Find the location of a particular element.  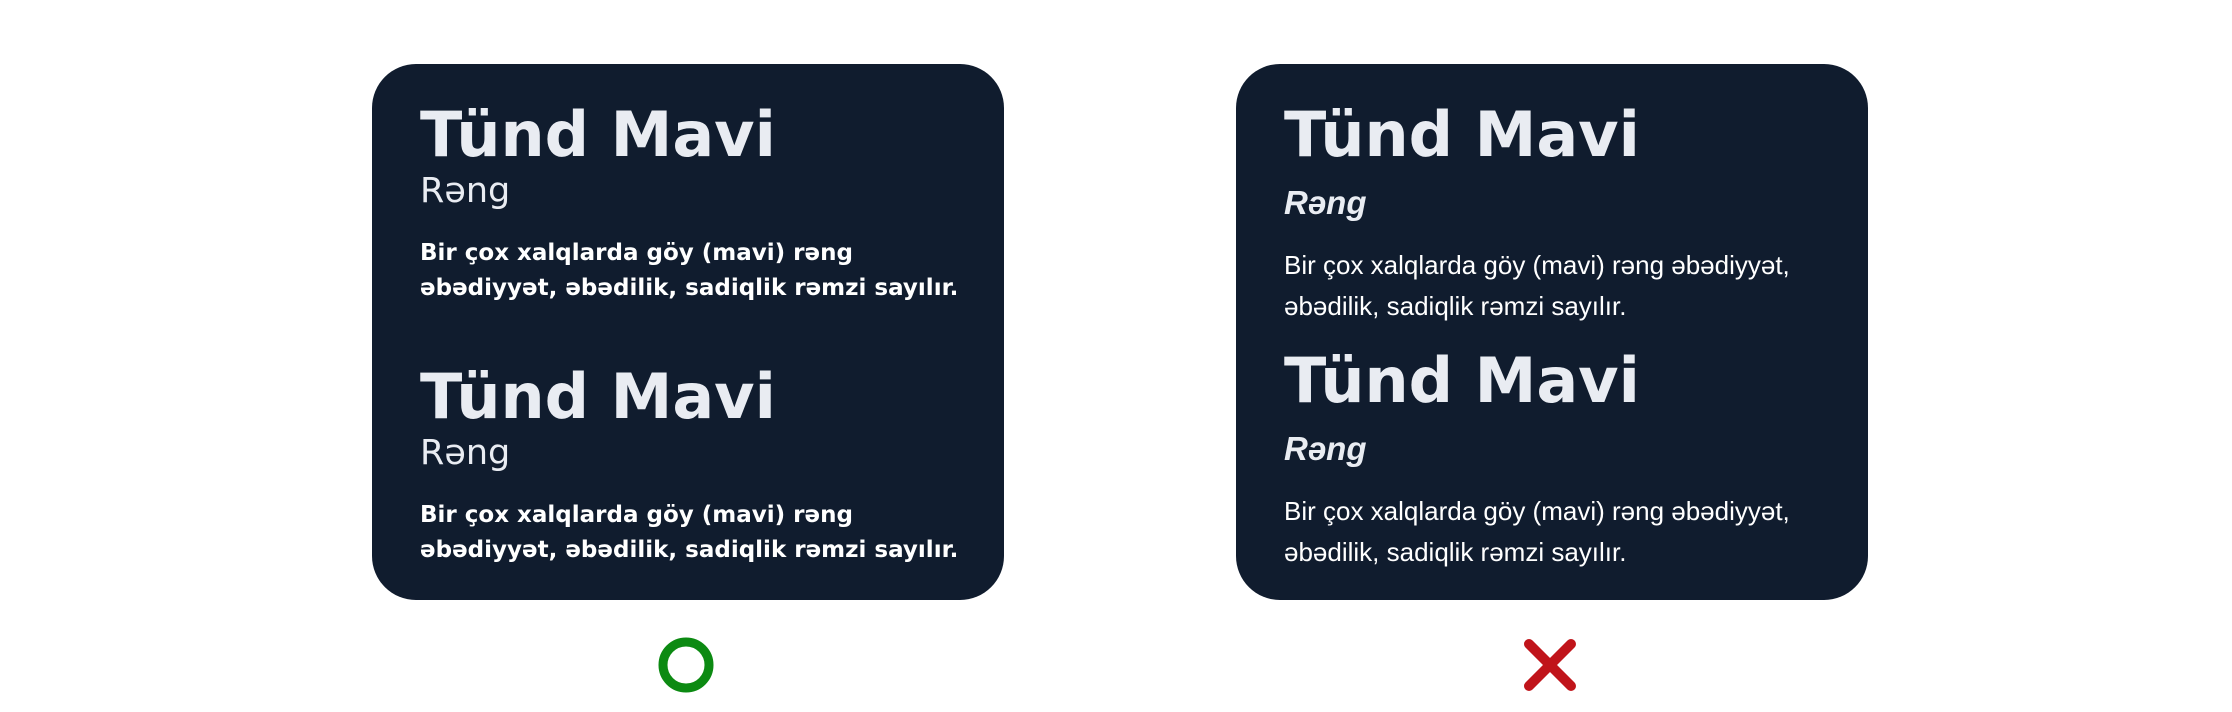

cross-icon is located at coordinates (1550, 665).